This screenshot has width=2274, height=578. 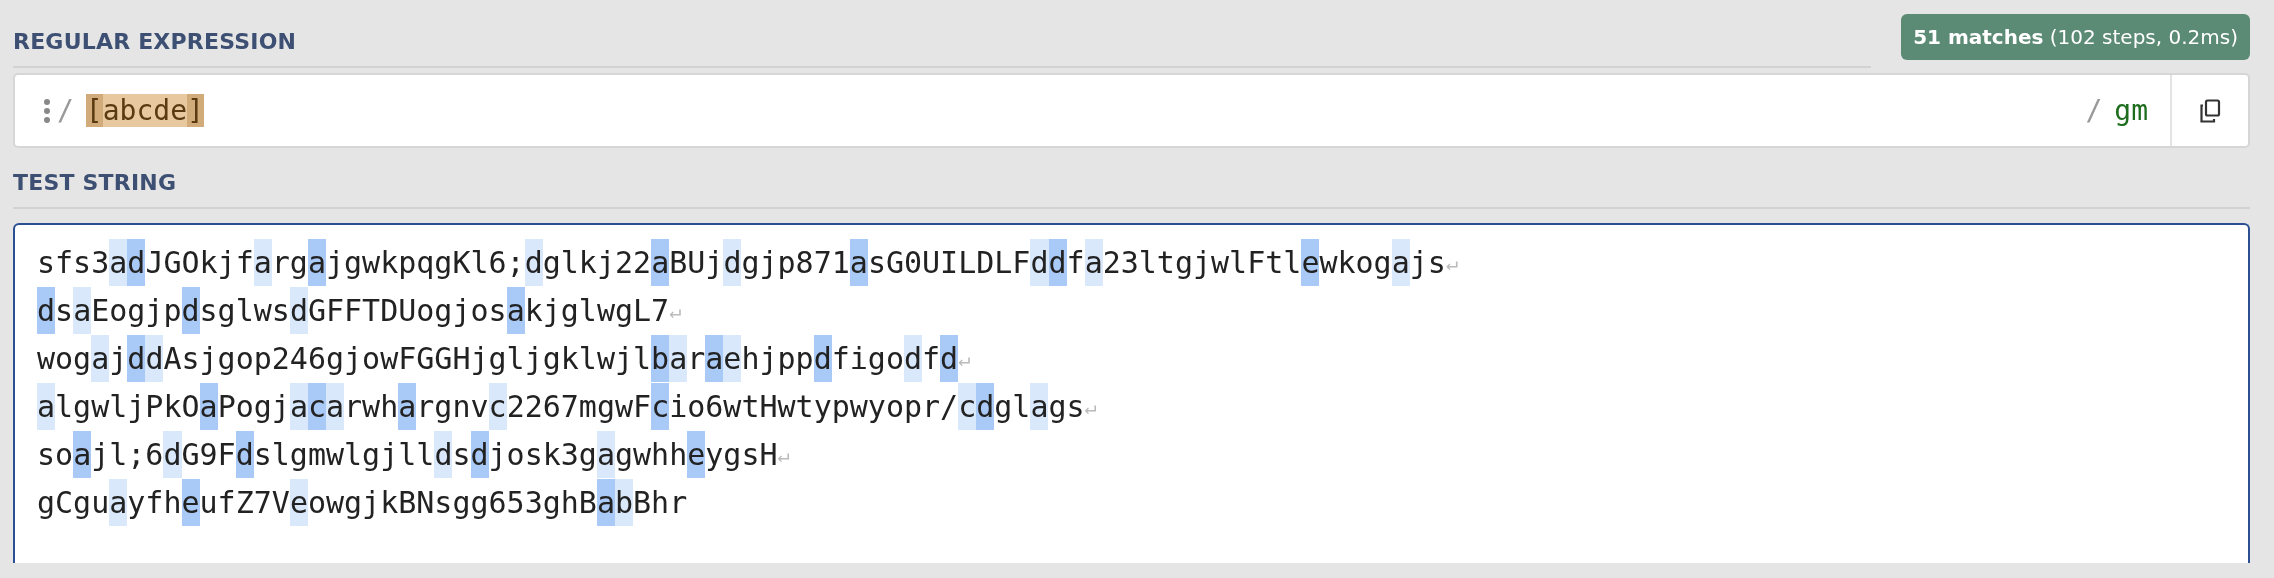 I want to click on match-count-badge: 51 matches (102 steps, 0.2ms), so click(x=2075, y=37).